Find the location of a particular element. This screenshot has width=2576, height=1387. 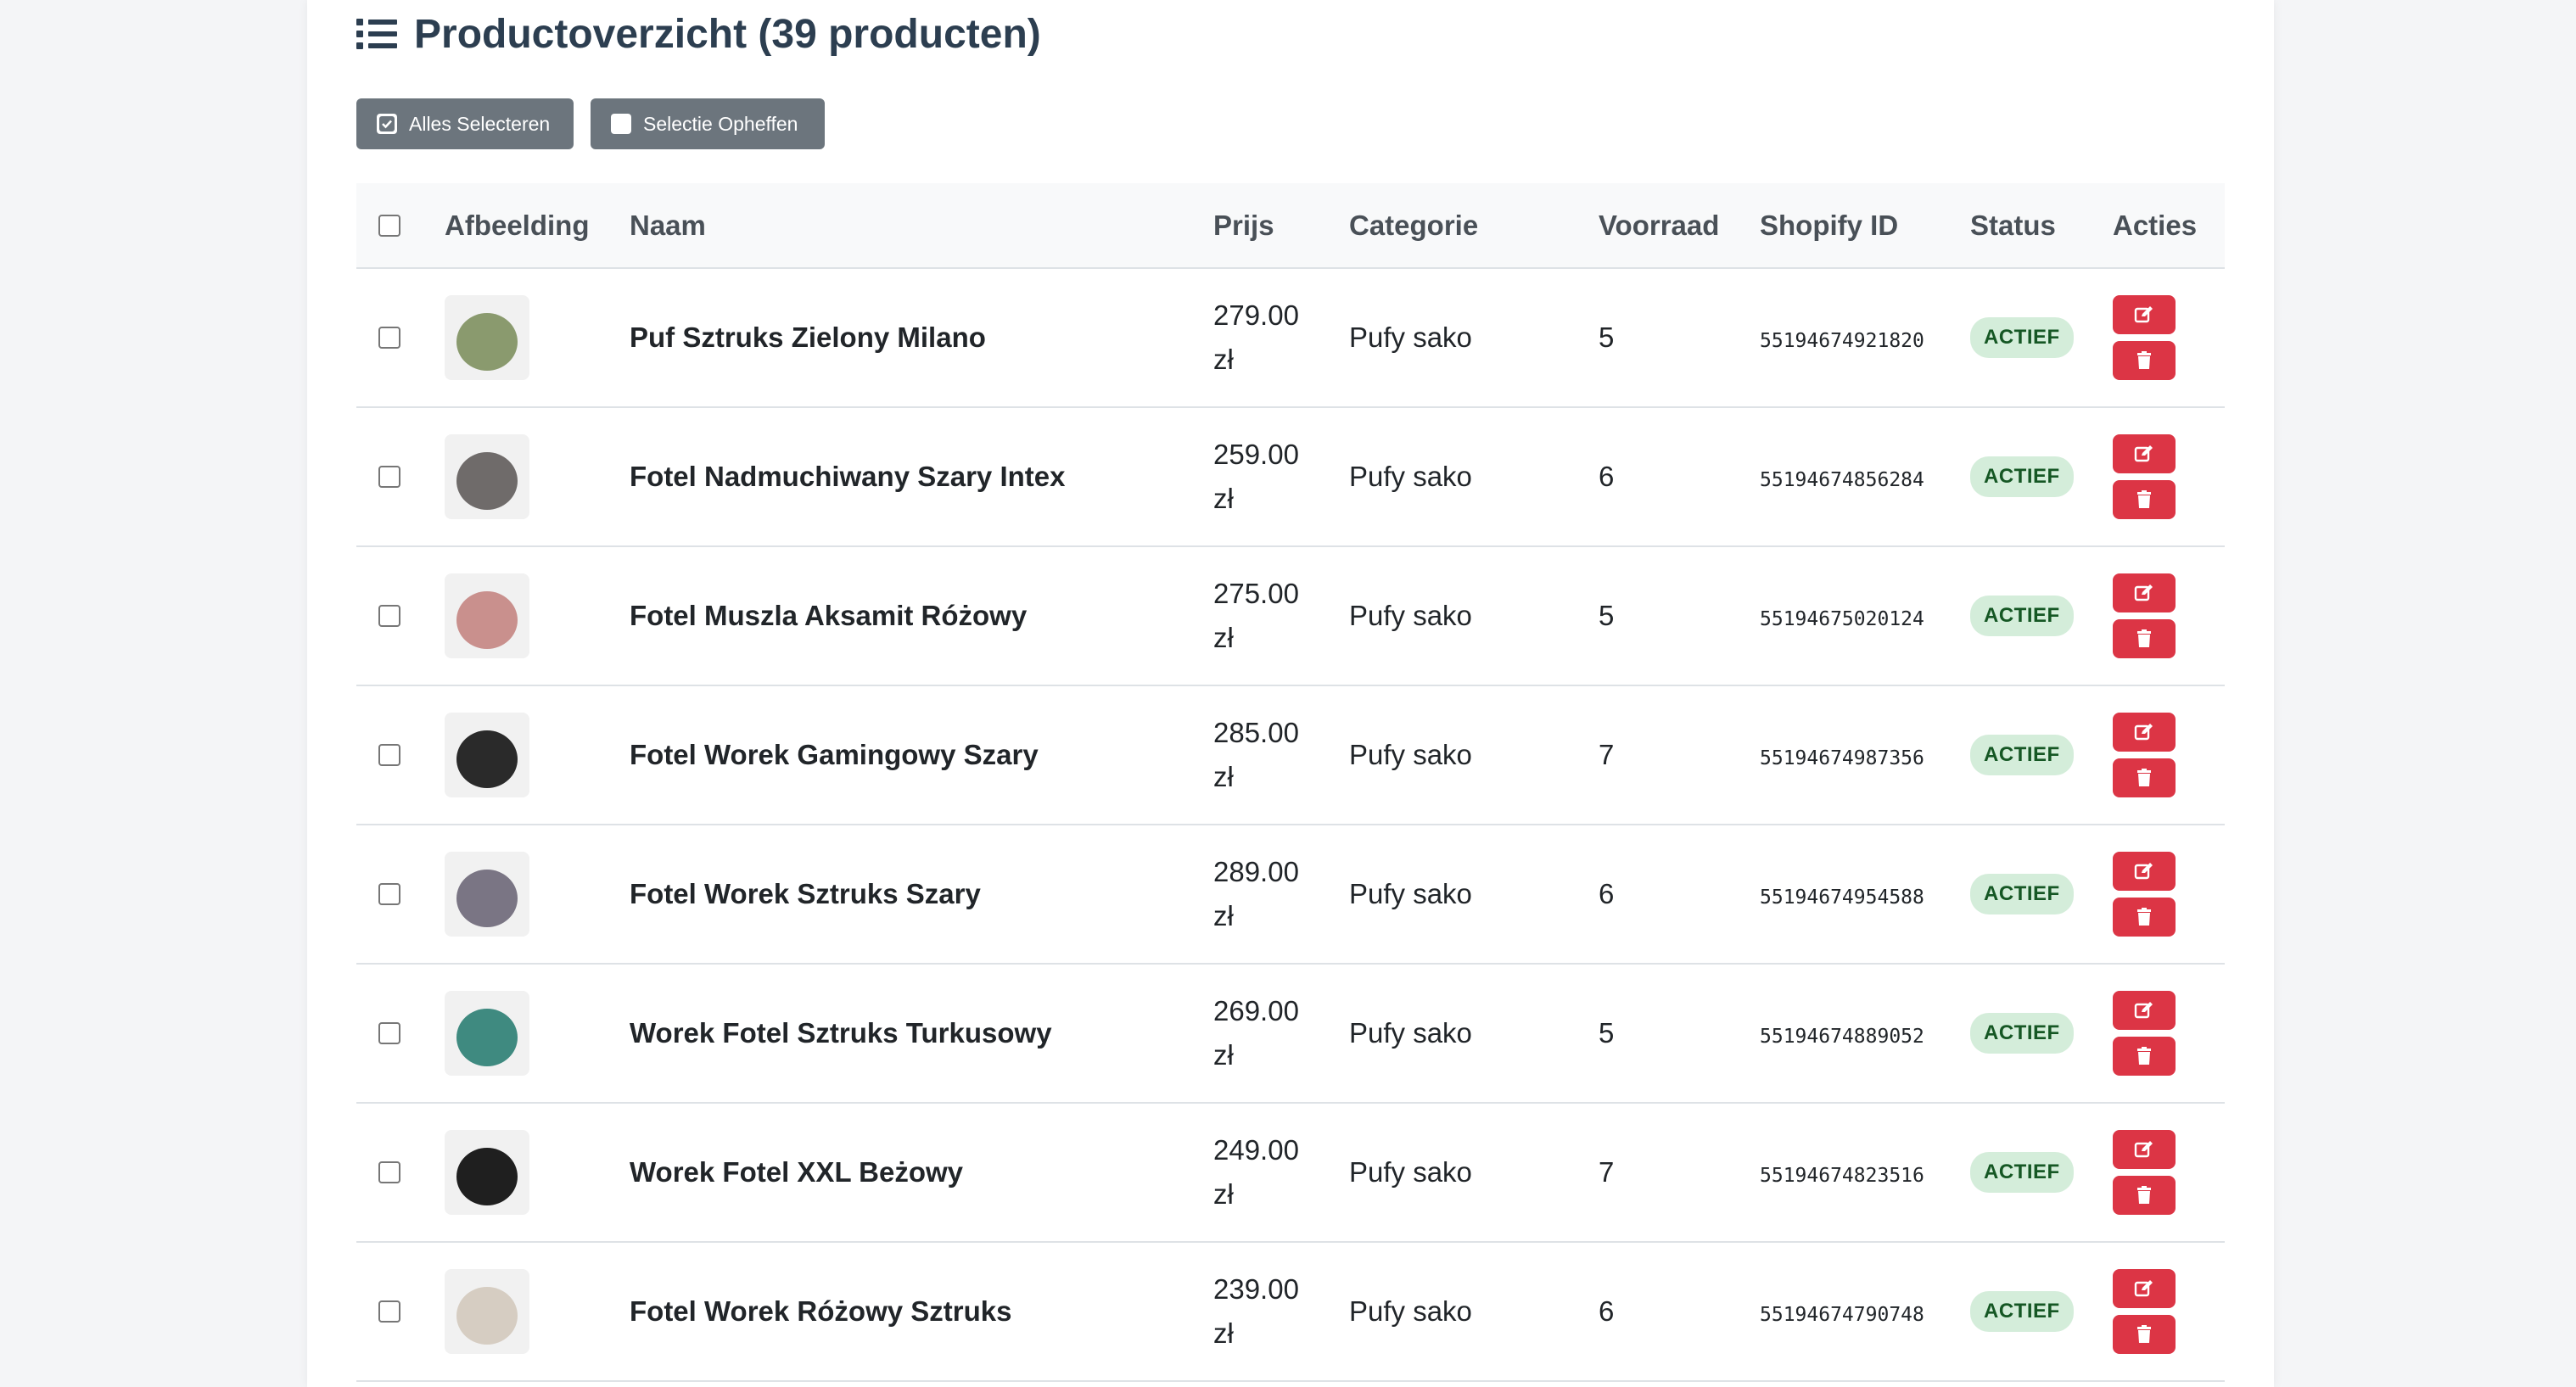

column-header-actions: Acties is located at coordinates (2169, 226).